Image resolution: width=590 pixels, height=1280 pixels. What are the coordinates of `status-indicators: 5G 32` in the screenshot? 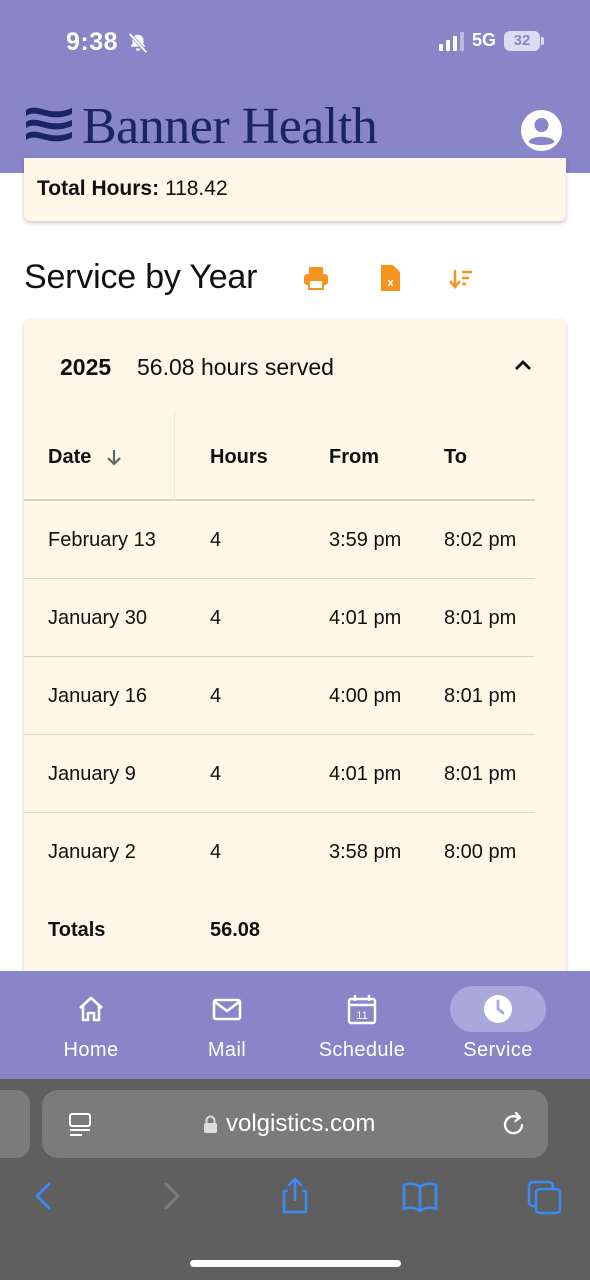 It's located at (491, 40).